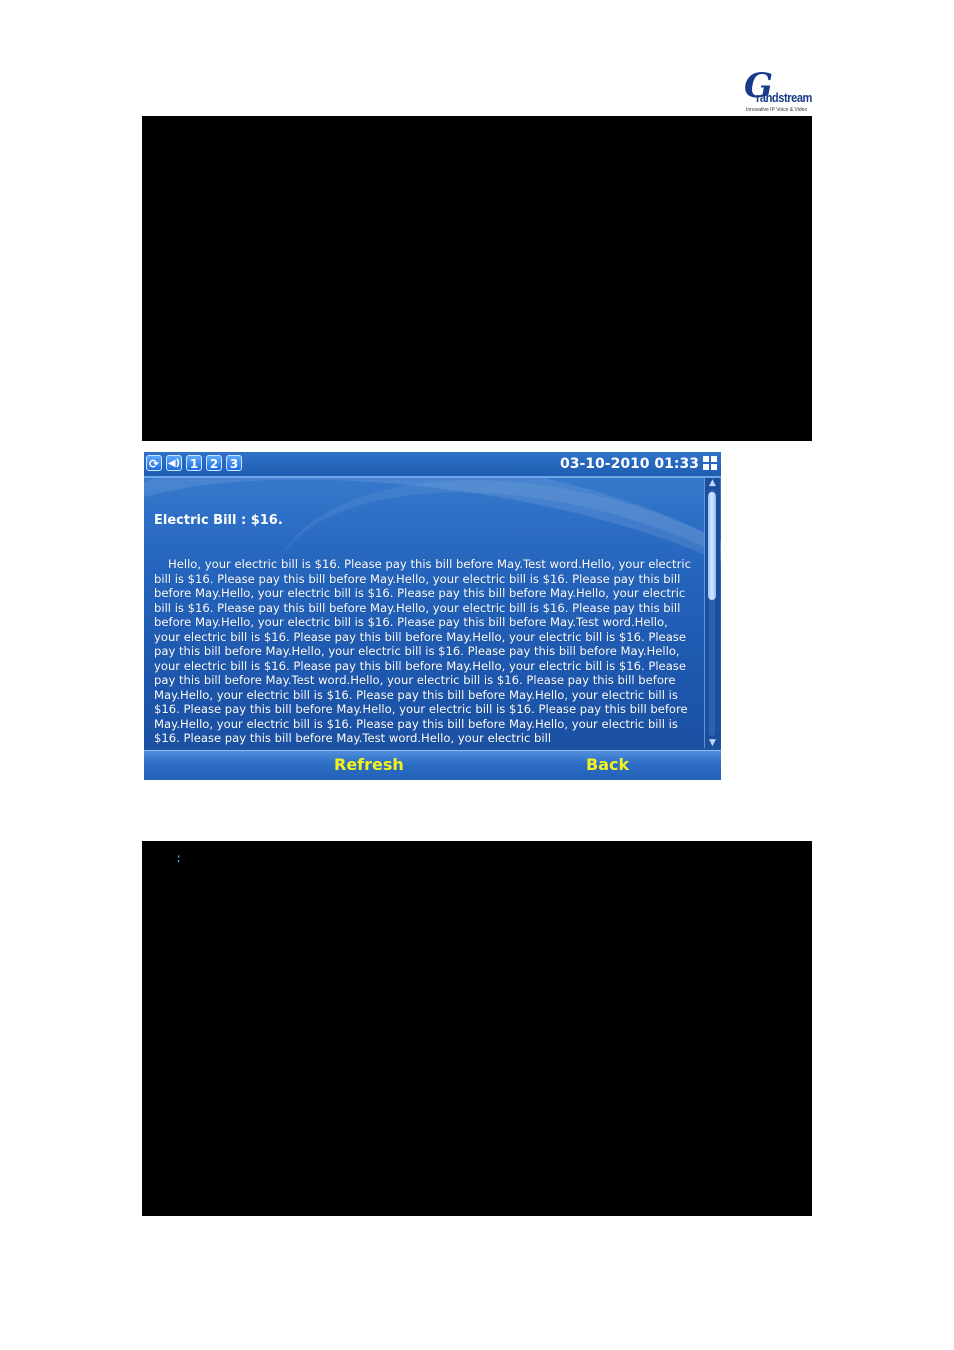 The width and height of the screenshot is (954, 1350). I want to click on account-1-icon: 1, so click(194, 463).